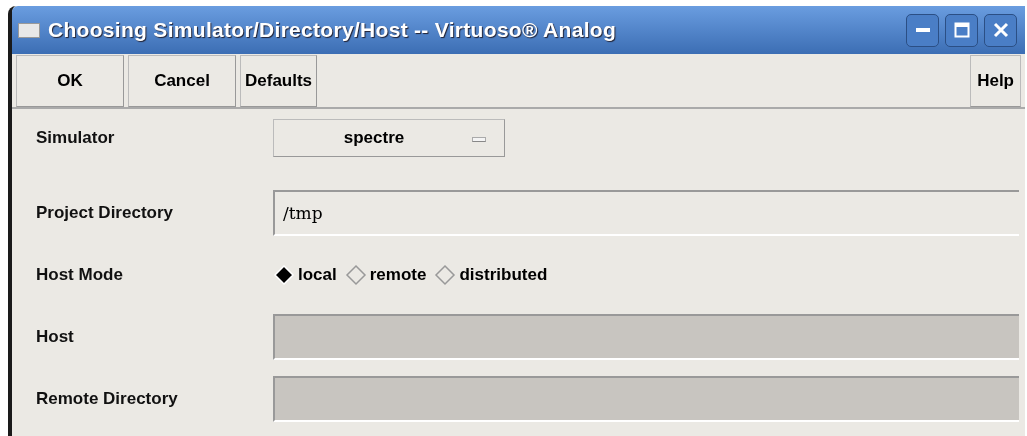  I want to click on field-label: Project Directory, so click(105, 213).